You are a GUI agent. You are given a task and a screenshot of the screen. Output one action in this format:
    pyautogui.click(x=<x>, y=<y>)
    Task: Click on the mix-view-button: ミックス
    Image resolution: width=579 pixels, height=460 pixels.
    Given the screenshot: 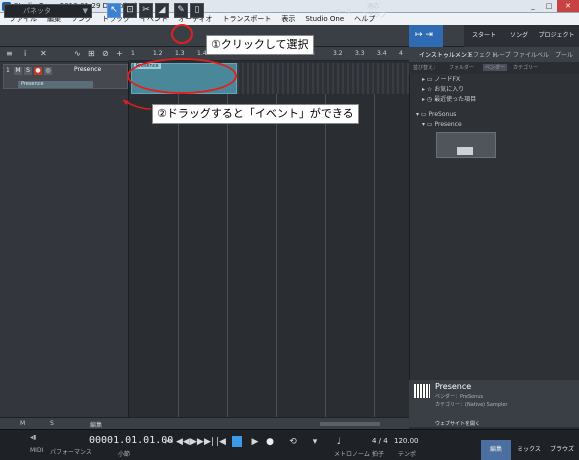 What is the action you would take?
    pyautogui.click(x=529, y=450)
    